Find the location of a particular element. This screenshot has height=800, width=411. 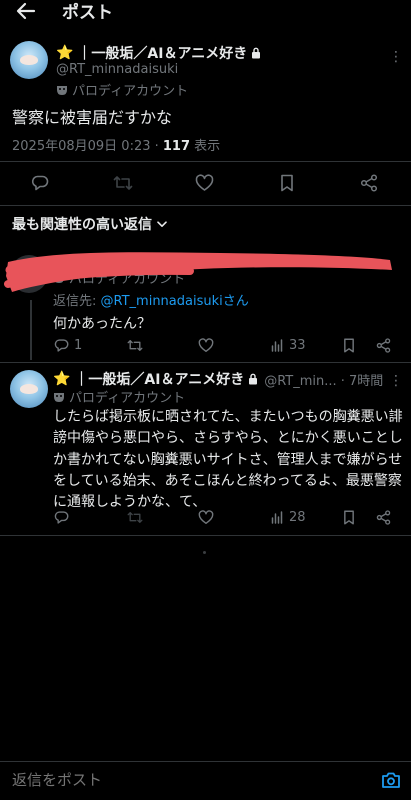

views-count: 33 is located at coordinates (297, 345).